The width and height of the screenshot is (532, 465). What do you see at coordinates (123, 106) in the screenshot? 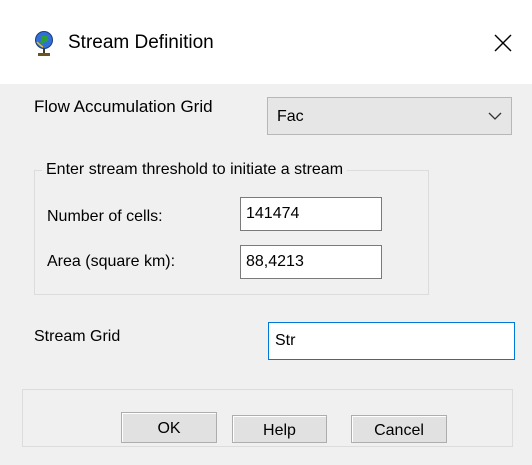
I see `flow-accumulation-label: Flow Accumulation Grid` at bounding box center [123, 106].